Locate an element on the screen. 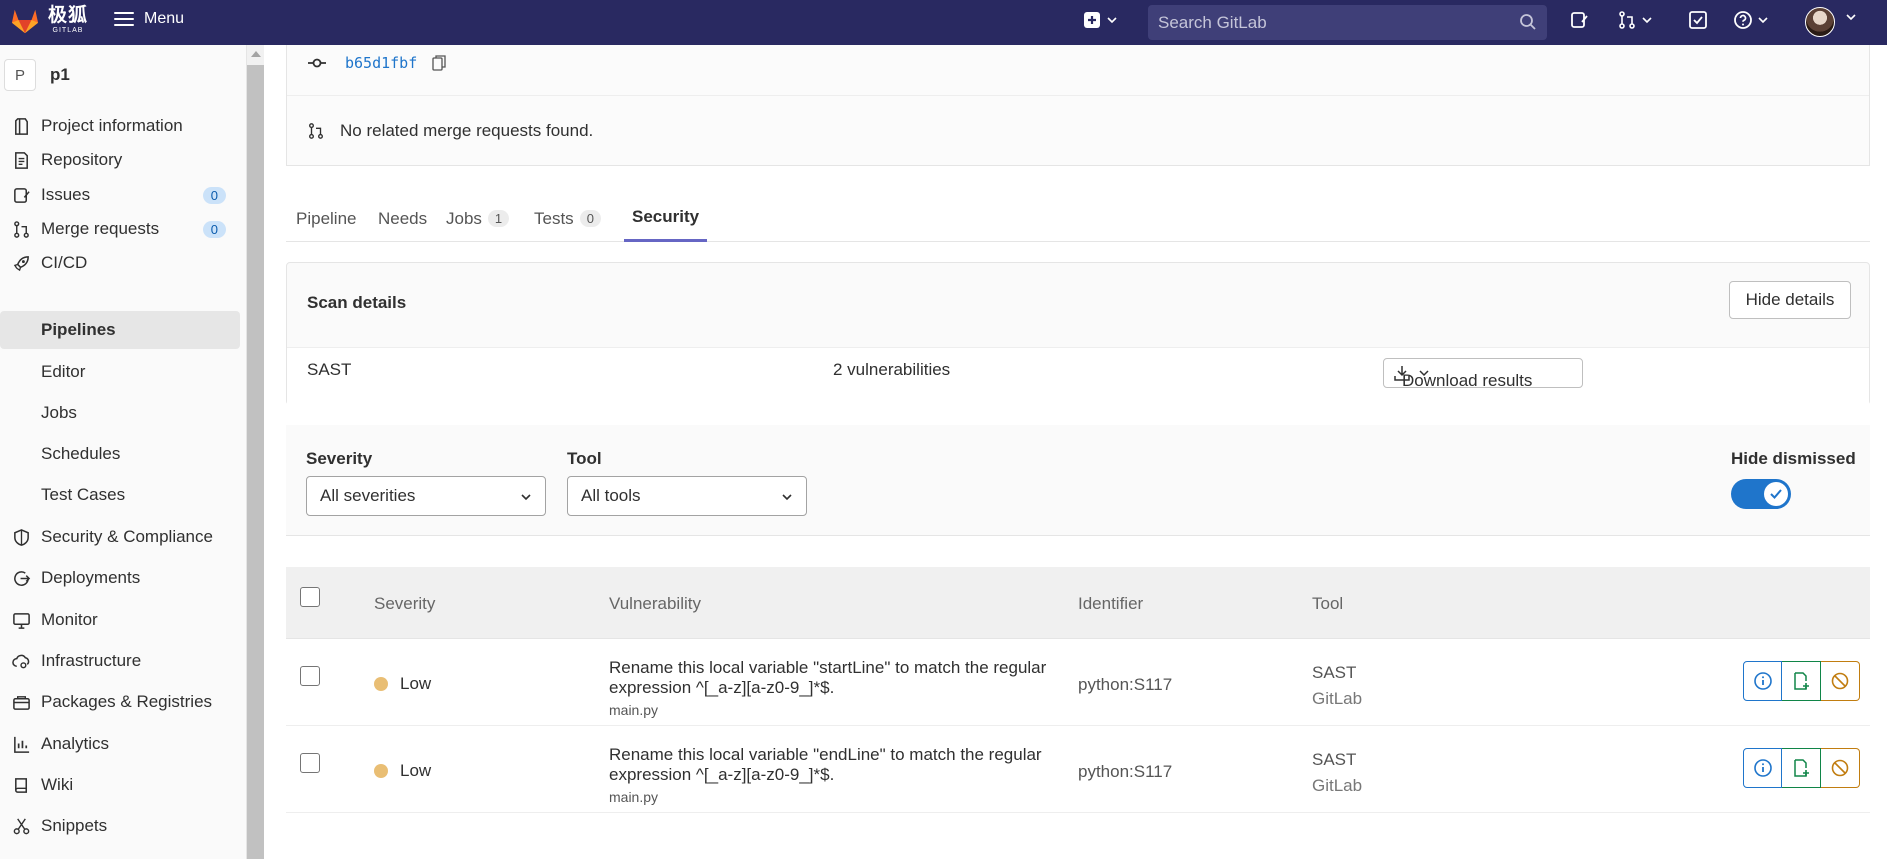  sidebar-item-test-cases: Test Cases is located at coordinates (120, 495).